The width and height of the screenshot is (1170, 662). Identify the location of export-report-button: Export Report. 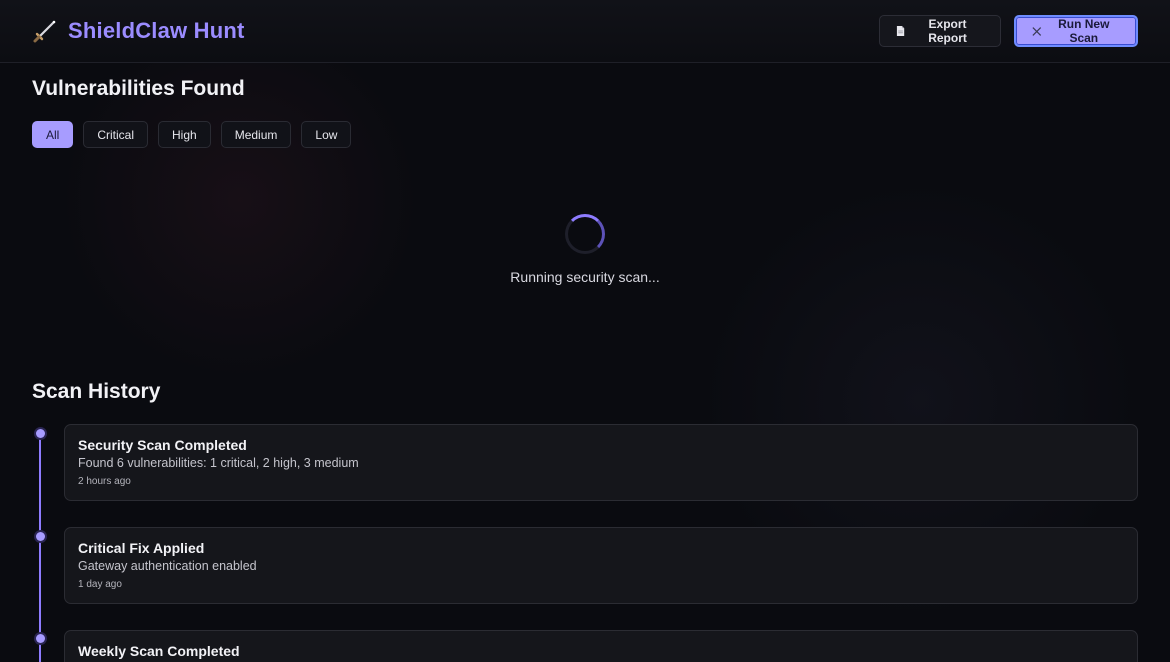
(940, 31).